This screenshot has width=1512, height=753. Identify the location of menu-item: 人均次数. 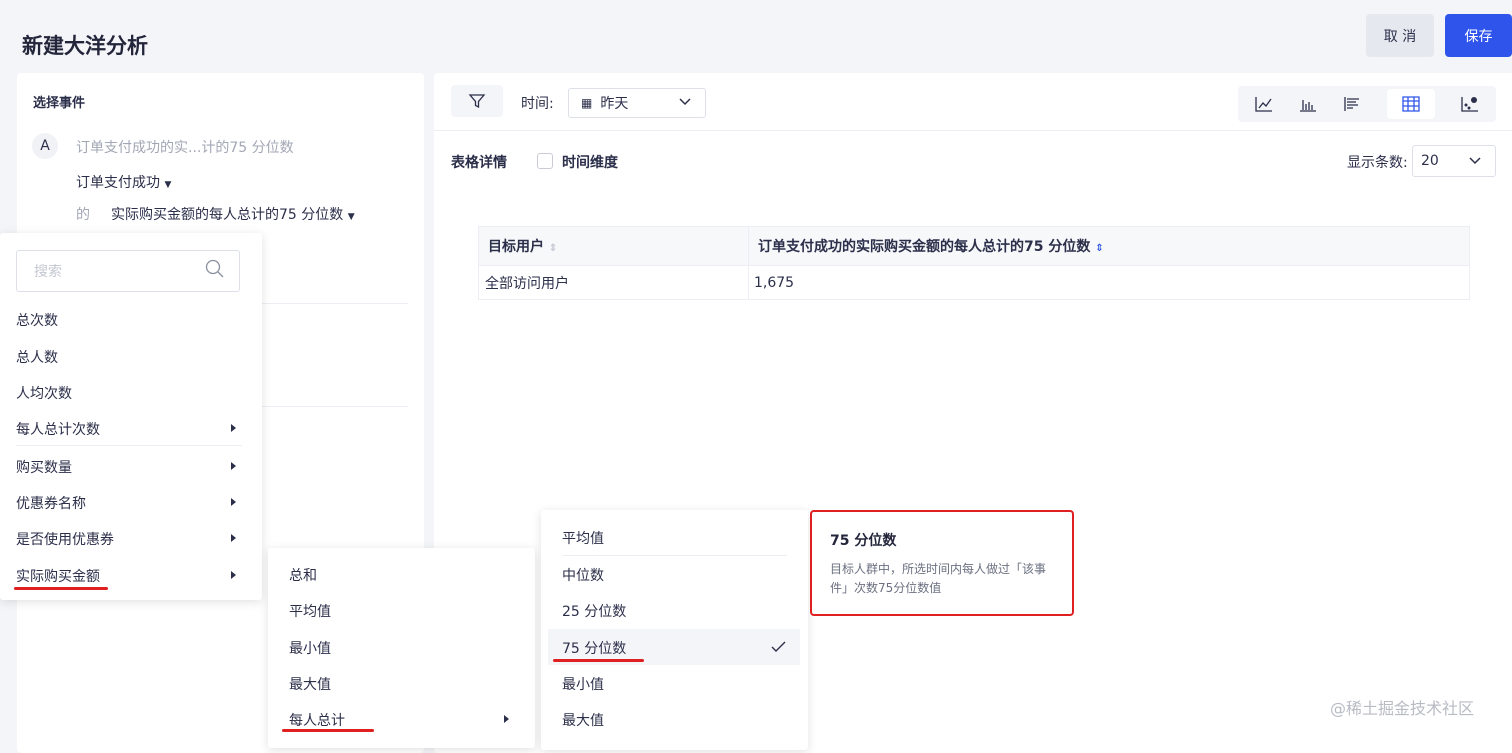
(44, 393).